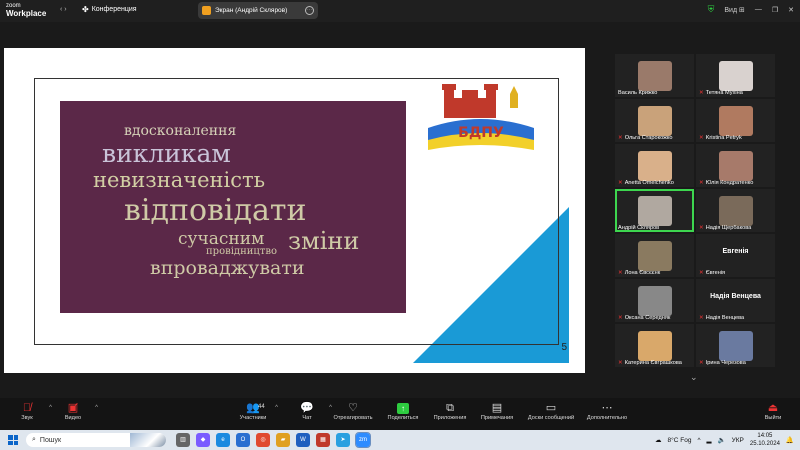 This screenshot has height=450, width=800. Describe the element at coordinates (450, 411) in the screenshot. I see `apps-button: ⧉ Приложения` at that location.